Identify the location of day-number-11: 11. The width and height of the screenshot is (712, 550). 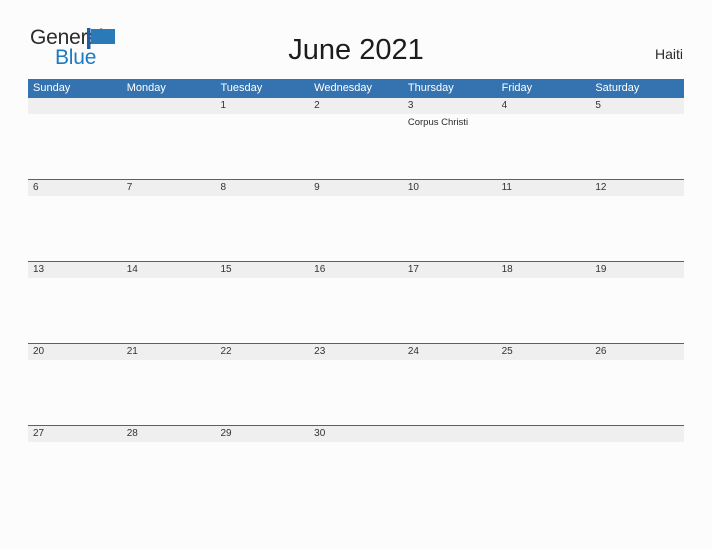
(544, 188).